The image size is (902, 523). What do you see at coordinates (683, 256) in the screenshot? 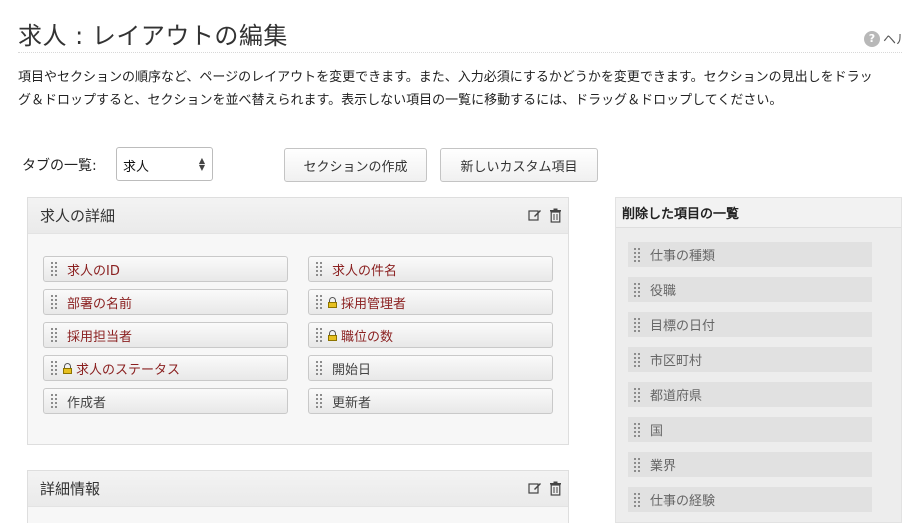
I see `deleted-field-label: 仕事の種類` at bounding box center [683, 256].